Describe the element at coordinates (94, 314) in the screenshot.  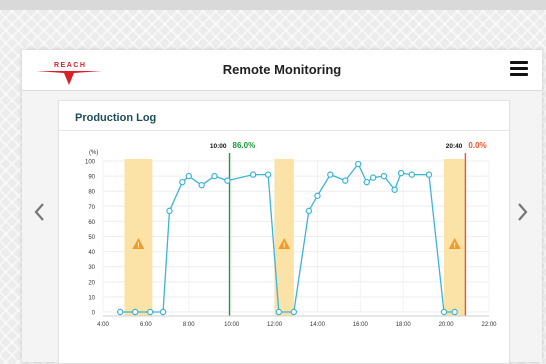
I see `y-tick-label: 0` at that location.